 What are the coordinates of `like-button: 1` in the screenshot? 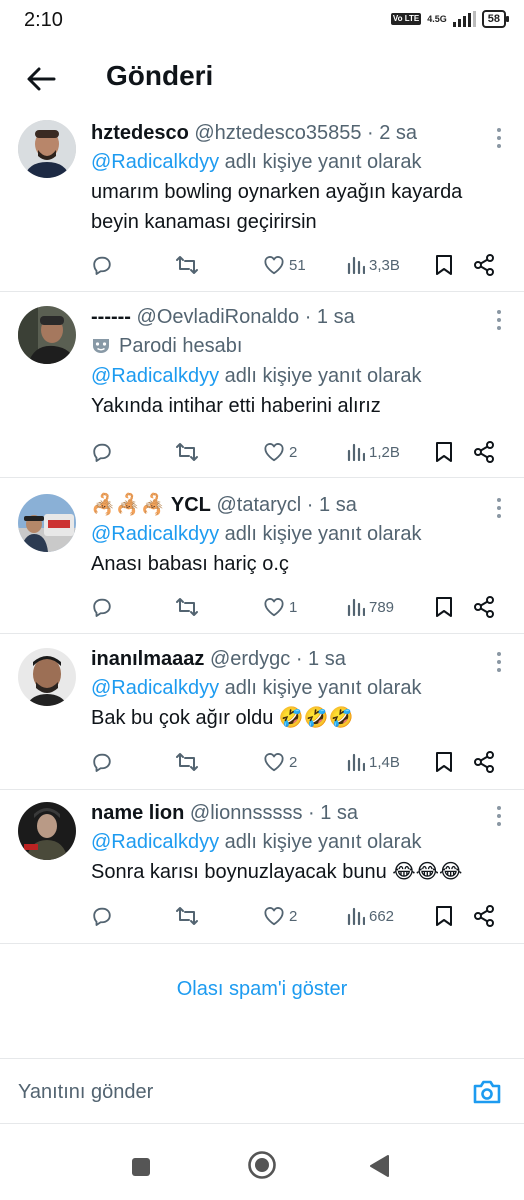 It's located at (280, 607).